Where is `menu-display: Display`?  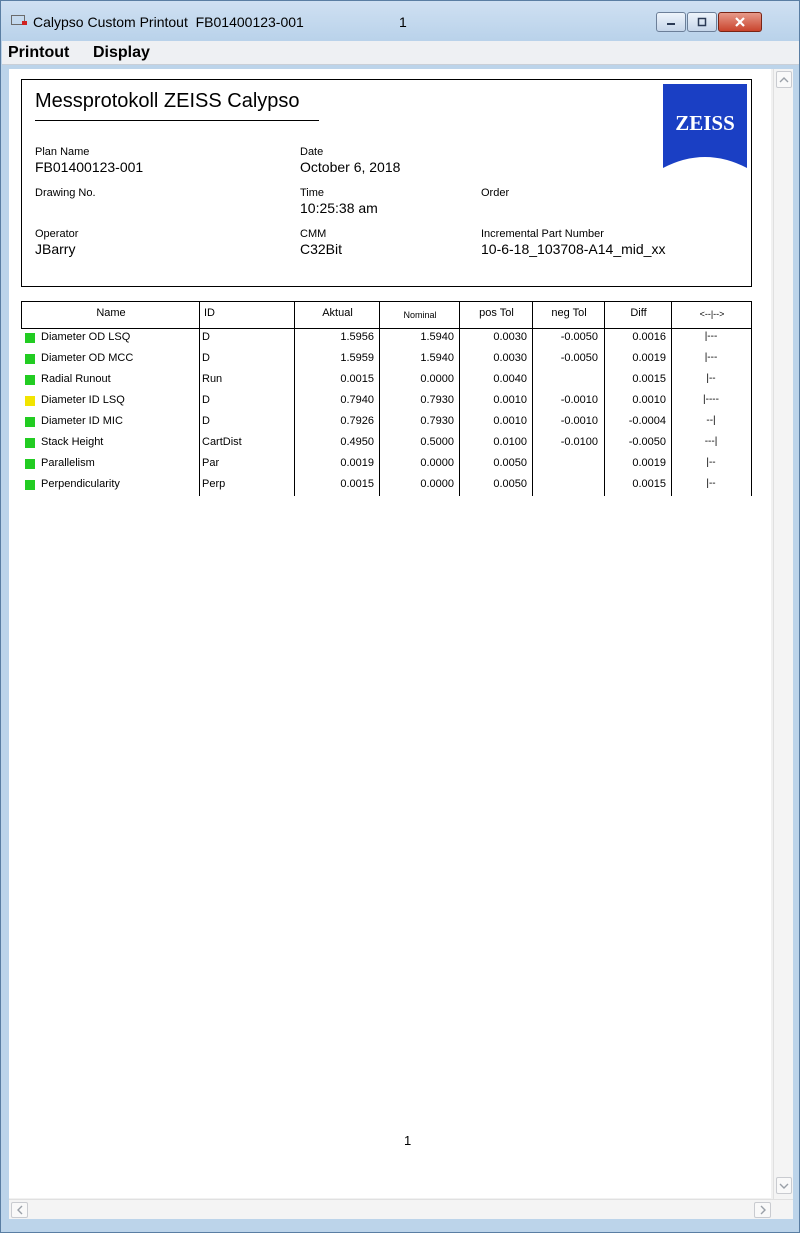 menu-display: Display is located at coordinates (121, 53).